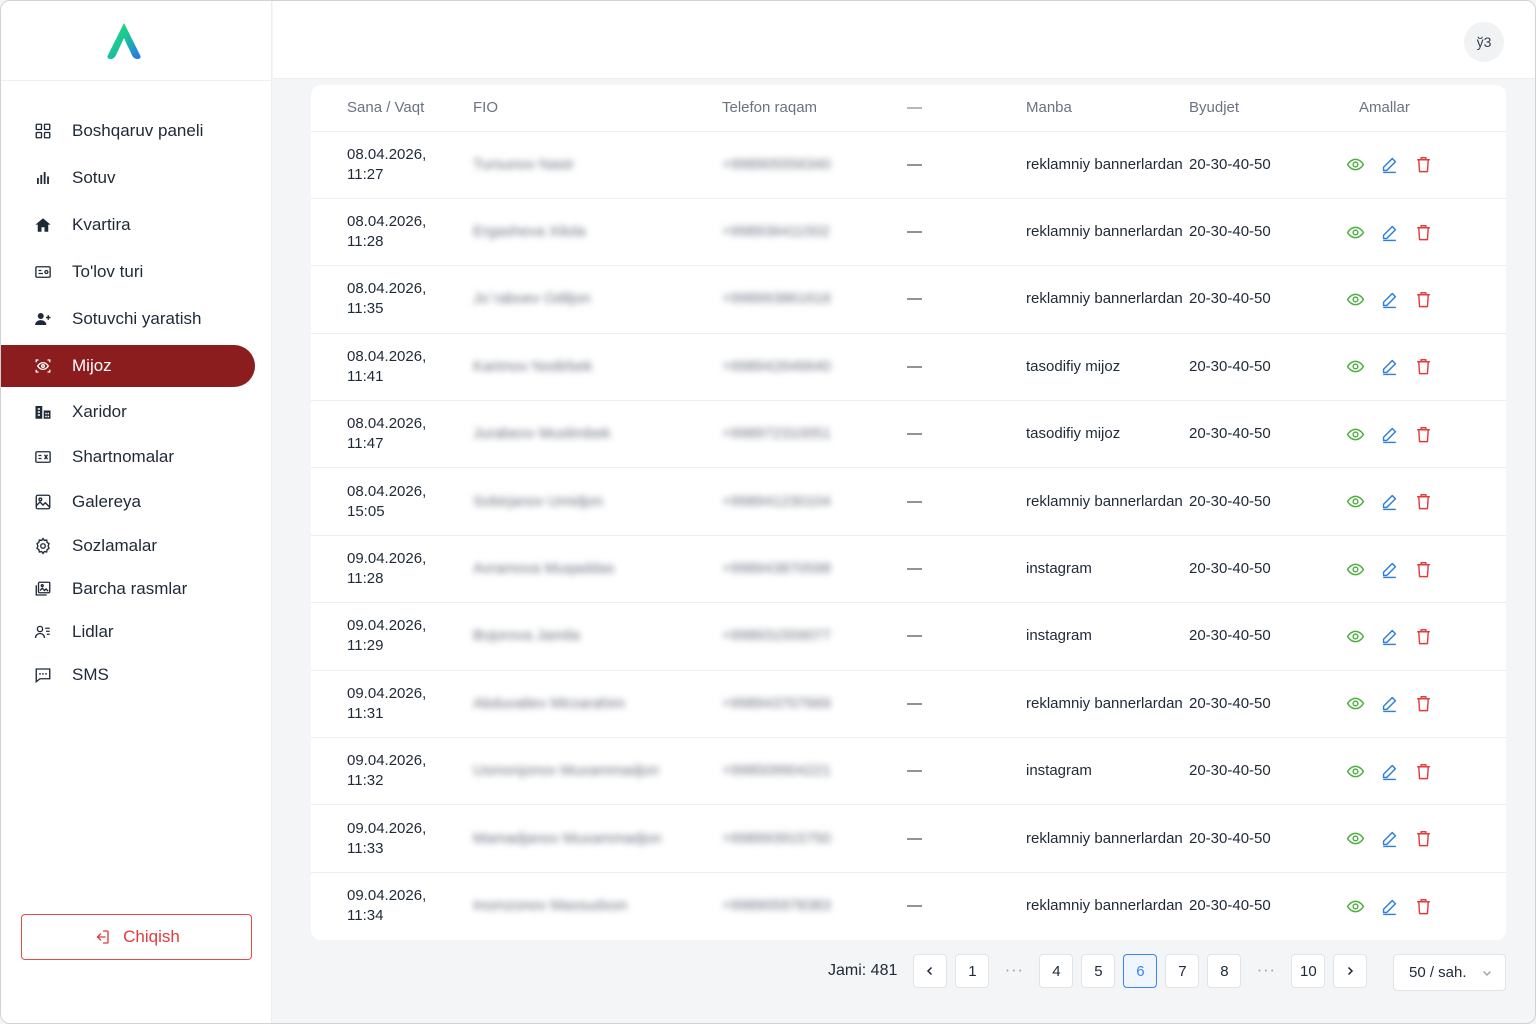 The width and height of the screenshot is (1536, 1024). What do you see at coordinates (1264, 501) in the screenshot?
I see `cell-budget: 20-30-40-50` at bounding box center [1264, 501].